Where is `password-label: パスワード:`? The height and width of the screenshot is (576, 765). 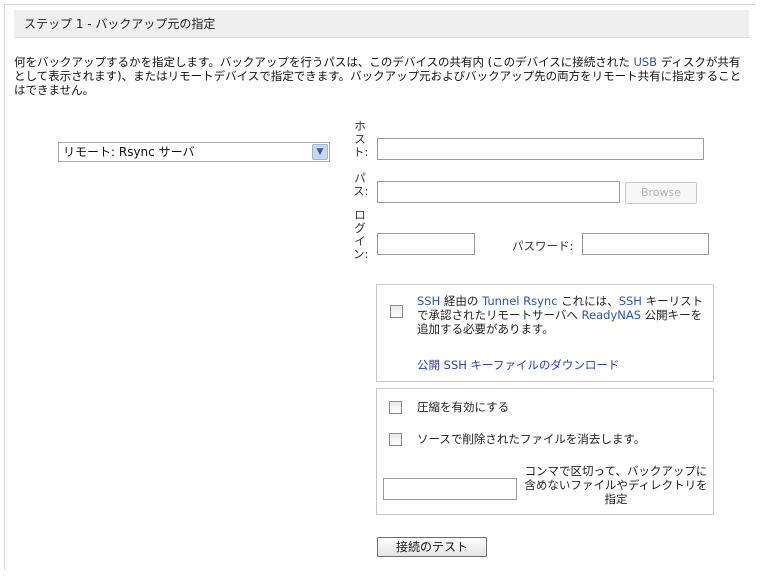 password-label: パスワード: is located at coordinates (543, 246).